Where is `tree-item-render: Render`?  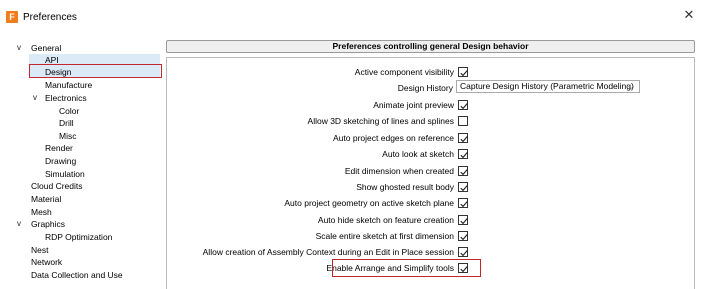
tree-item-render: Render is located at coordinates (59, 148).